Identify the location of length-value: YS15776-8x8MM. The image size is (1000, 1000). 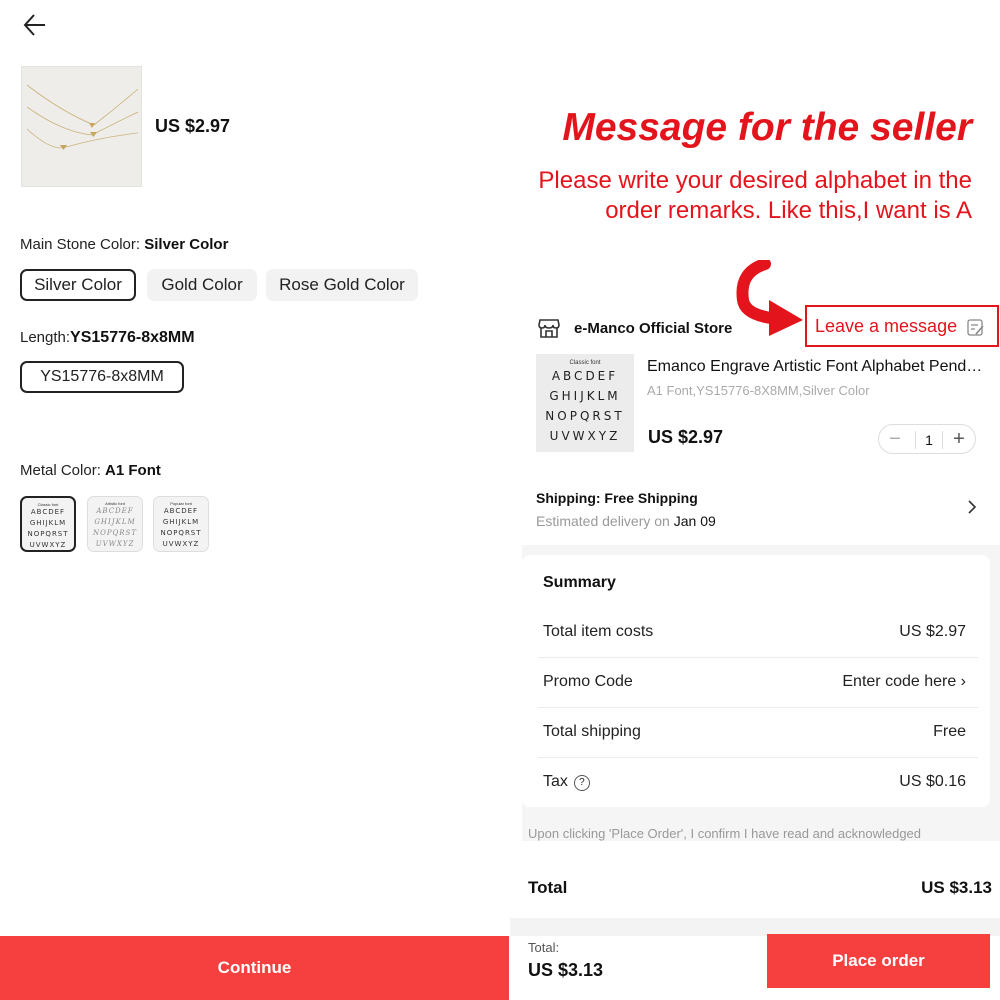
(132, 337).